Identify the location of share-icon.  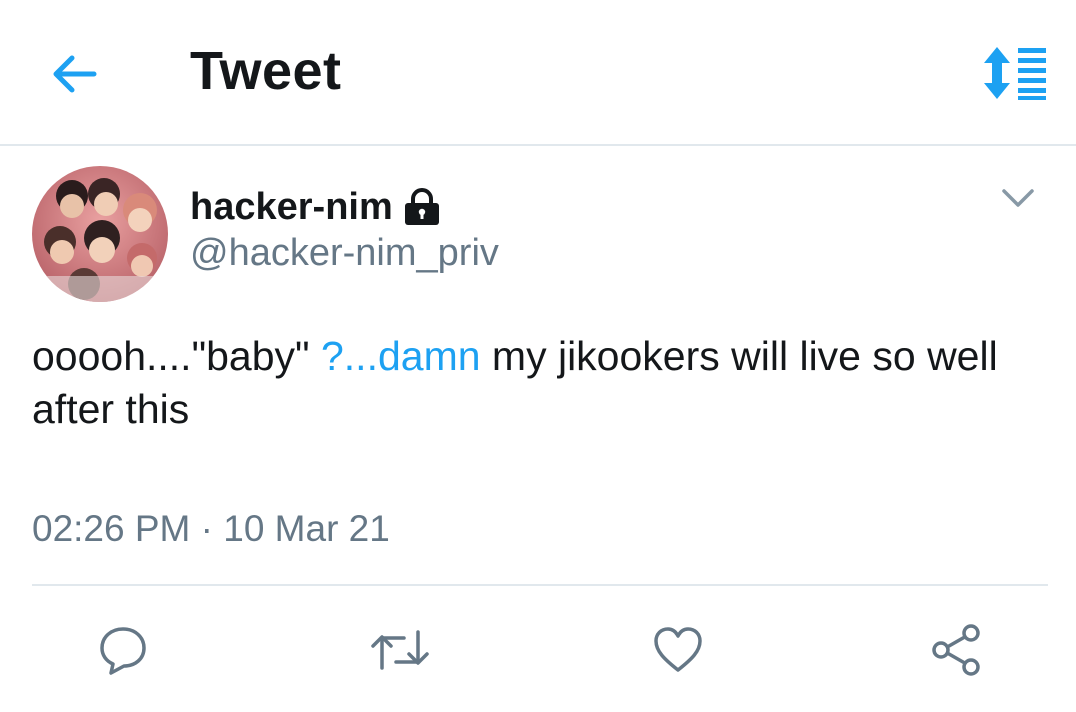
(956, 650).